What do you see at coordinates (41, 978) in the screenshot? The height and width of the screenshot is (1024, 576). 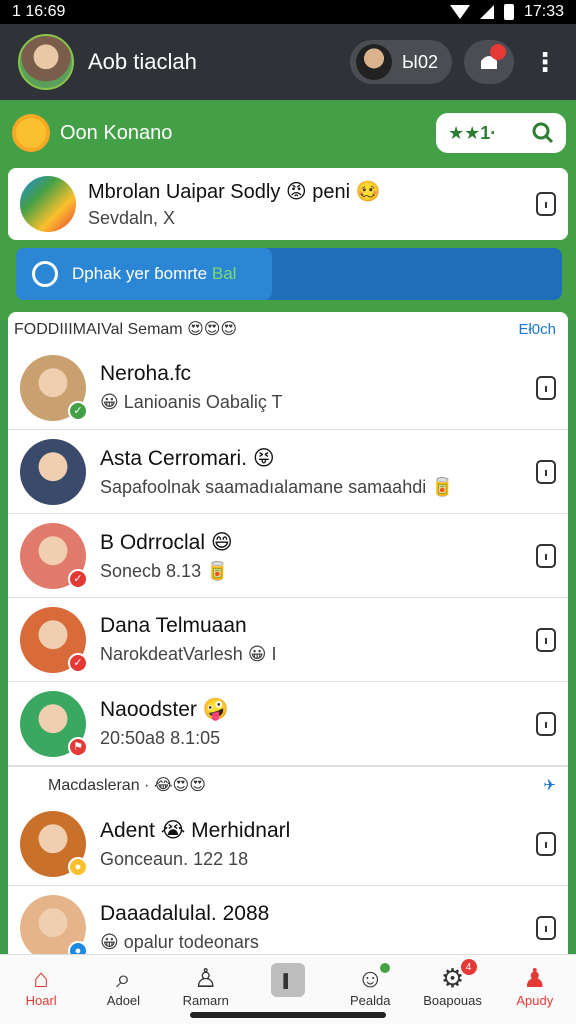 I see `nav-icon: ⌂` at bounding box center [41, 978].